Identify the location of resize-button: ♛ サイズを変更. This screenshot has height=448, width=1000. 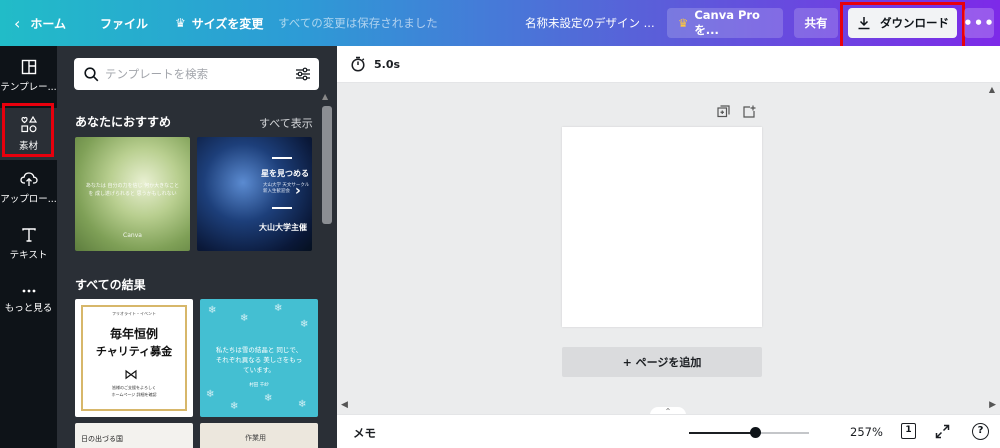
(219, 23).